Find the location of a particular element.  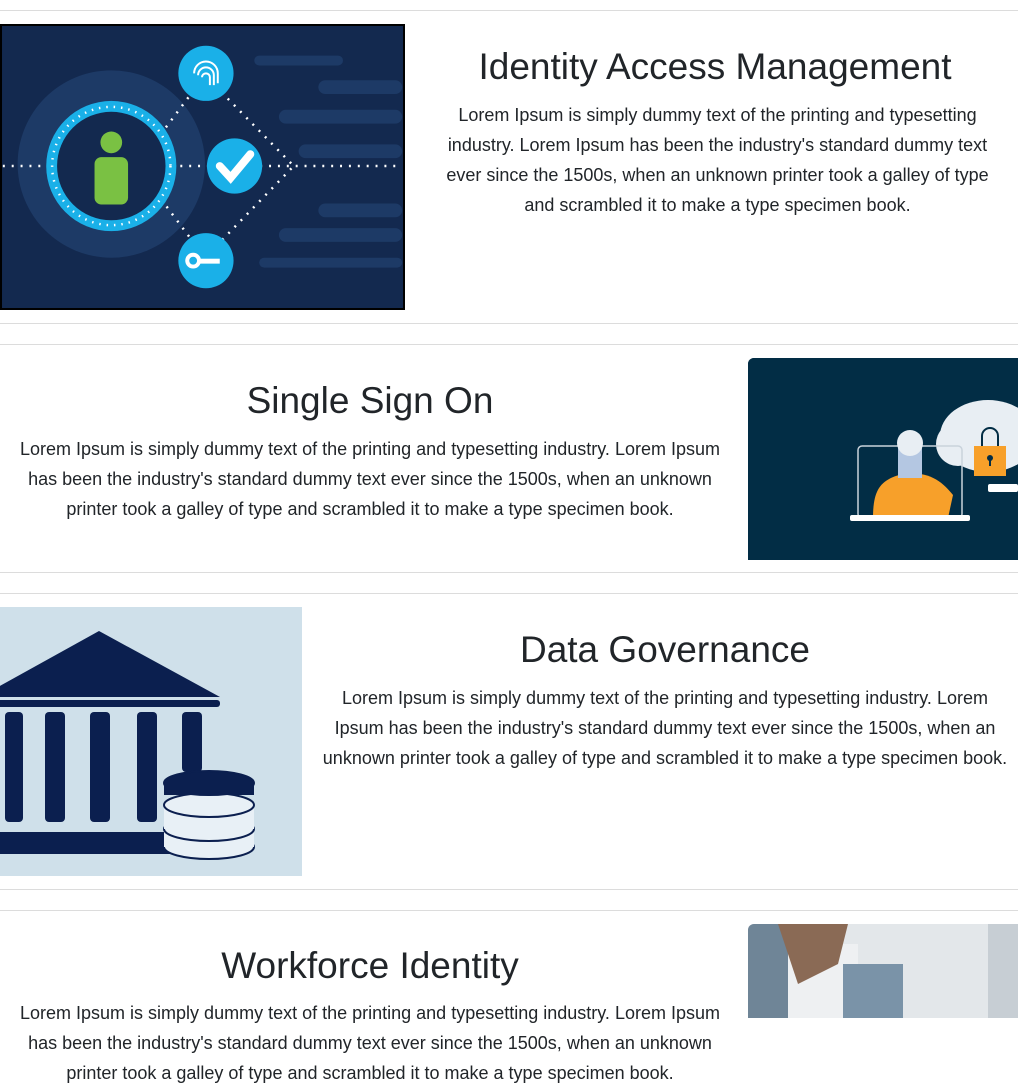

section-title: Single Sign On is located at coordinates (370, 400).